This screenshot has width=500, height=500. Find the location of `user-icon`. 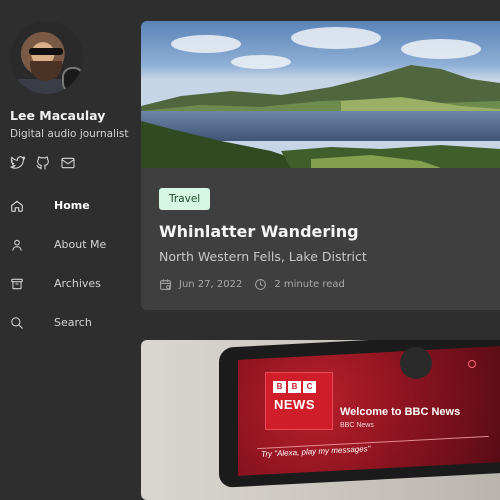

user-icon is located at coordinates (27, 245).